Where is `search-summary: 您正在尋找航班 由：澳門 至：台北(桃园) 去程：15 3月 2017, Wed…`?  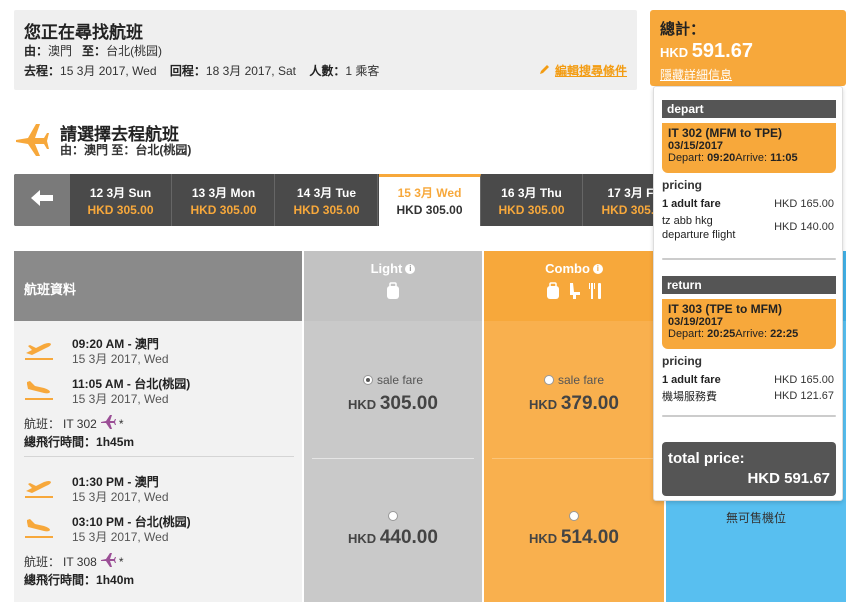
search-summary: 您正在尋找航班 由：澳門 至：台北(桃园) 去程：15 3月 2017, Wed… is located at coordinates (325, 50).